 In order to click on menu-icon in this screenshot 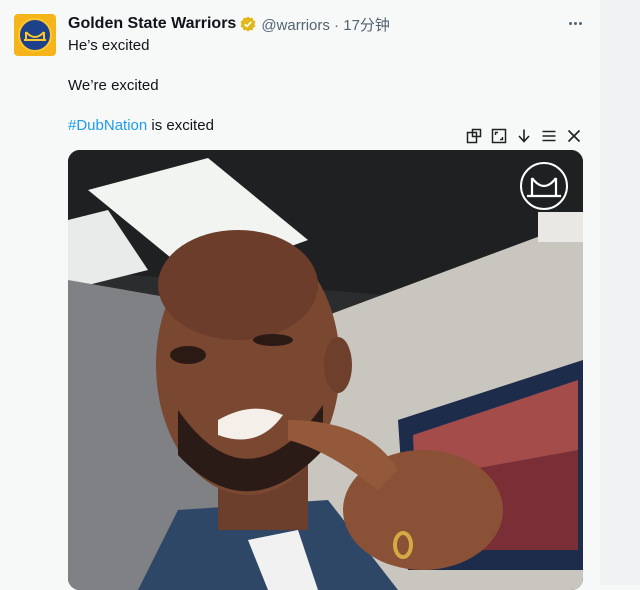, I will do `click(549, 136)`.